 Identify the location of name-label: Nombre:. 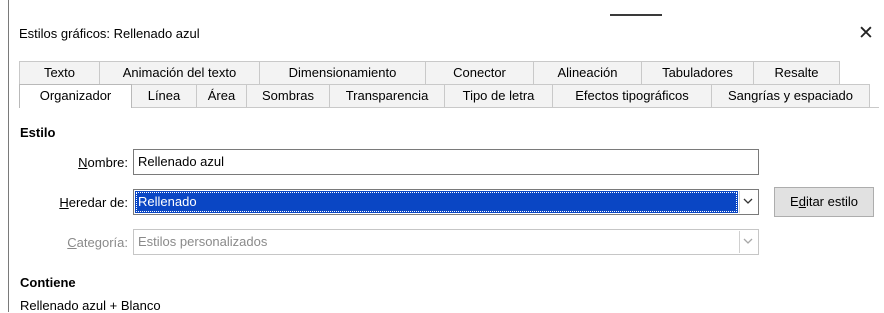
(78, 162).